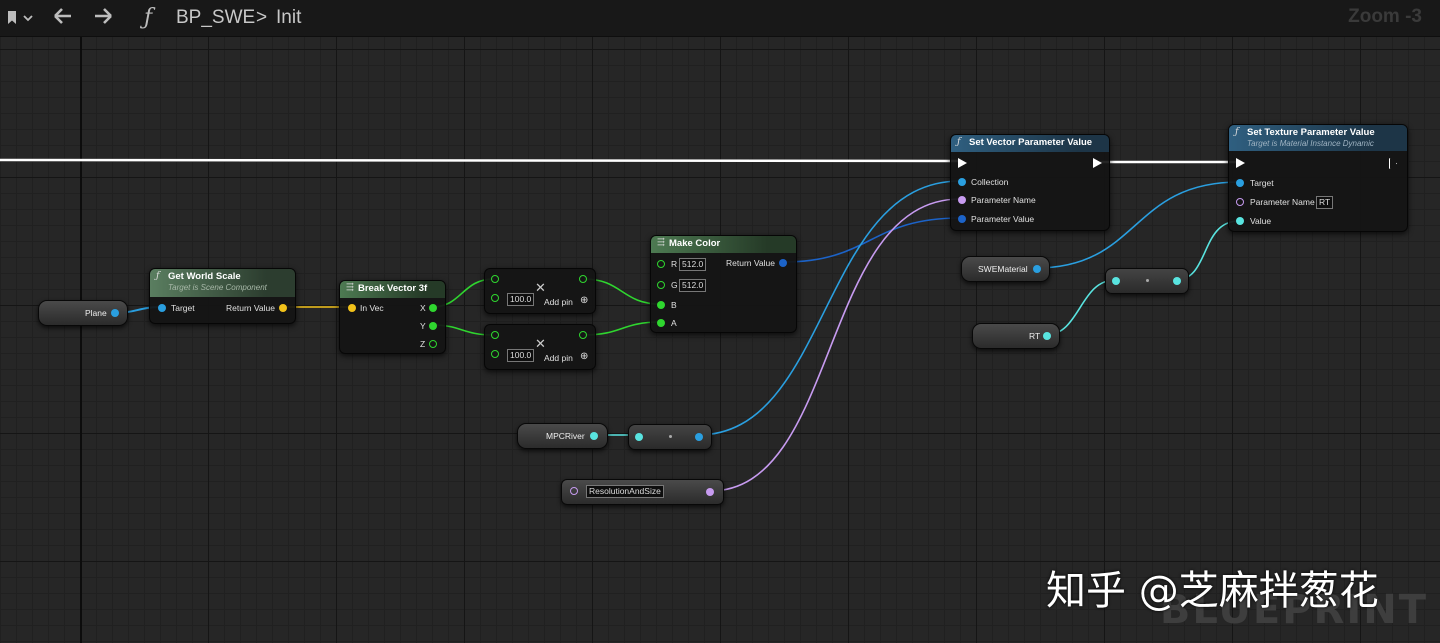  Describe the element at coordinates (723, 244) in the screenshot. I see `make-color-header: ⇶ Make Color` at that location.